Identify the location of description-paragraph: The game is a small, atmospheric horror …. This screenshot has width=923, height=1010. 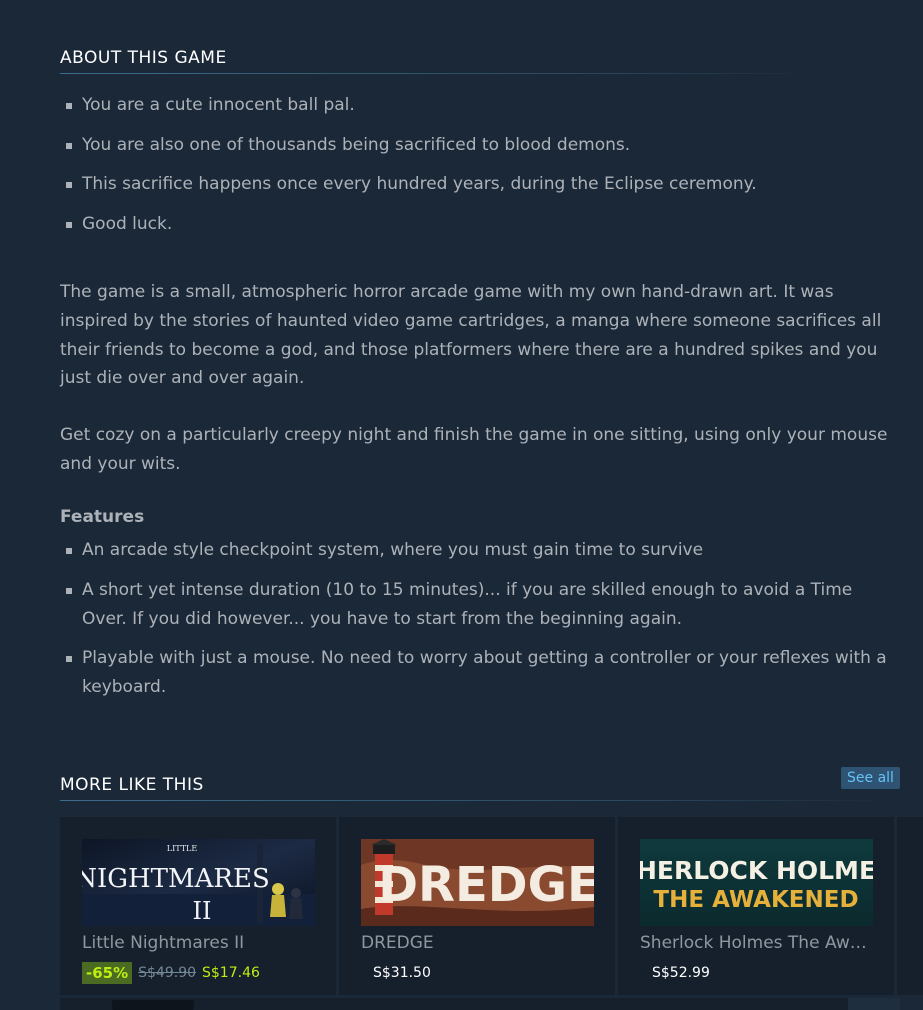
(471, 335).